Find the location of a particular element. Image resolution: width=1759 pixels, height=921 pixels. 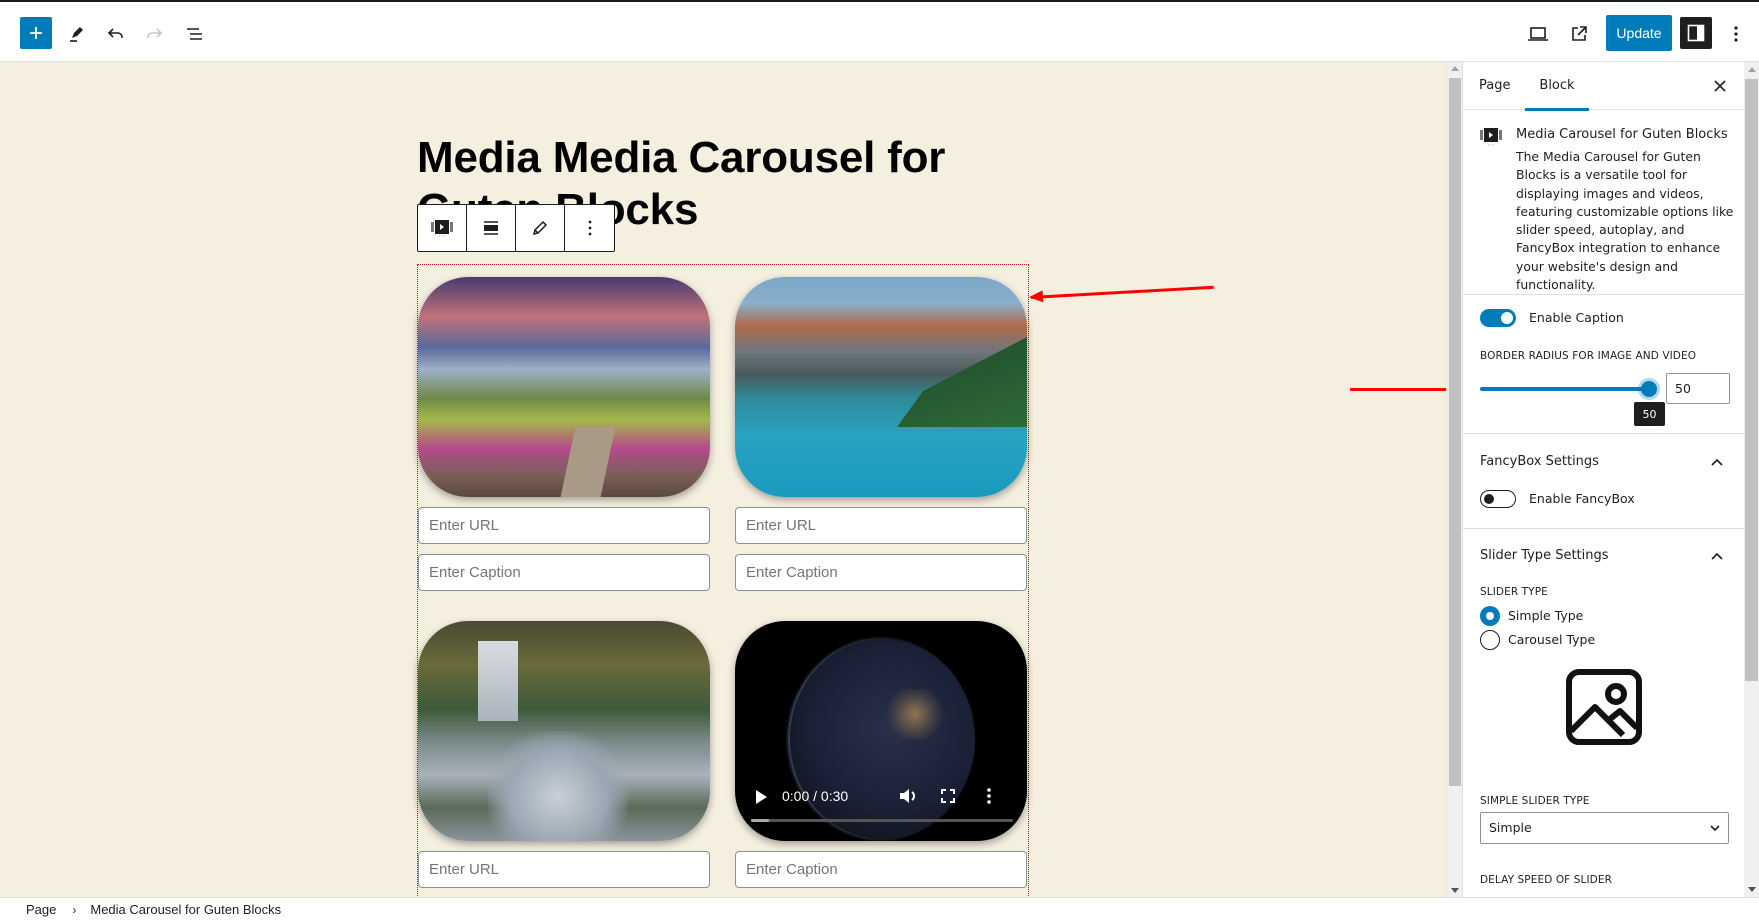

tab-page: Page is located at coordinates (1494, 86).